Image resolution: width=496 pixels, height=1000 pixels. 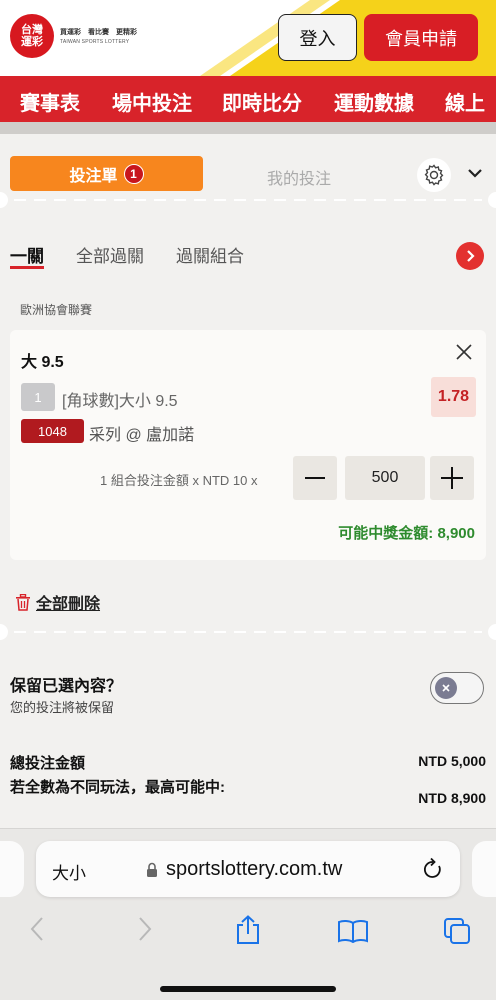 What do you see at coordinates (120, 401) in the screenshot?
I see `market-label: [角球數]大小 9.5` at bounding box center [120, 401].